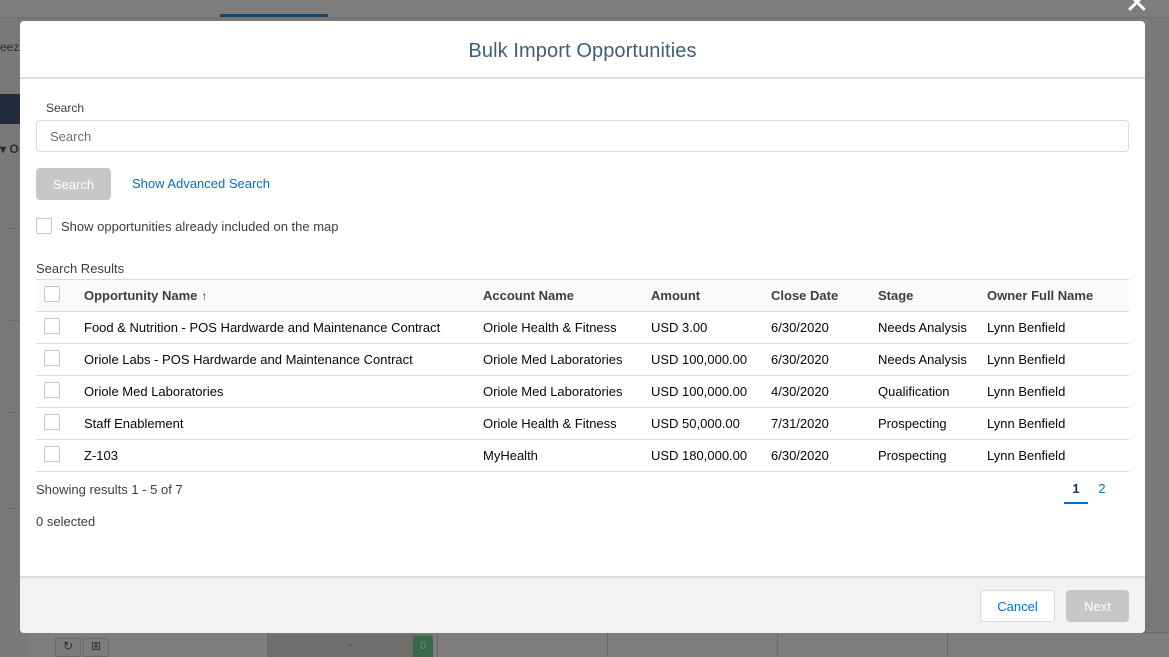 This screenshot has height=657, width=1169. Describe the element at coordinates (73, 184) in the screenshot. I see `search-button: Search` at that location.